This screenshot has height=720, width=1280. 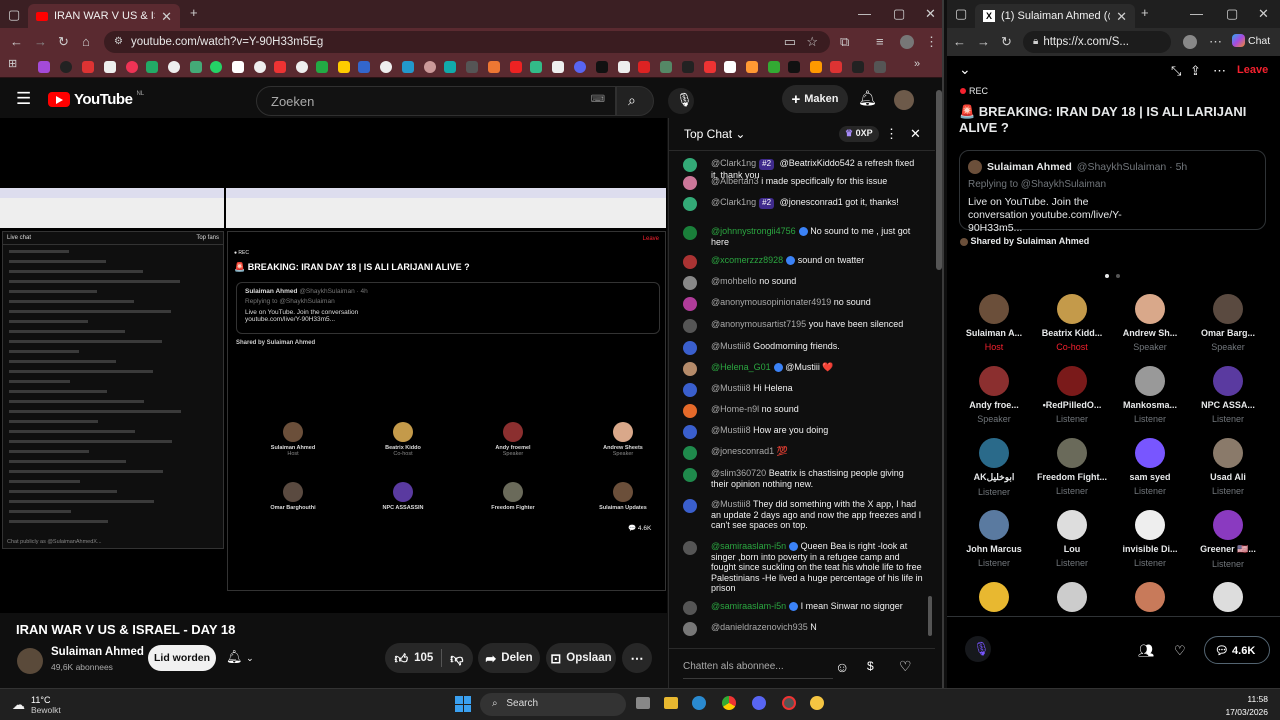 What do you see at coordinates (344, 67) in the screenshot?
I see `bookmark-15-icon` at bounding box center [344, 67].